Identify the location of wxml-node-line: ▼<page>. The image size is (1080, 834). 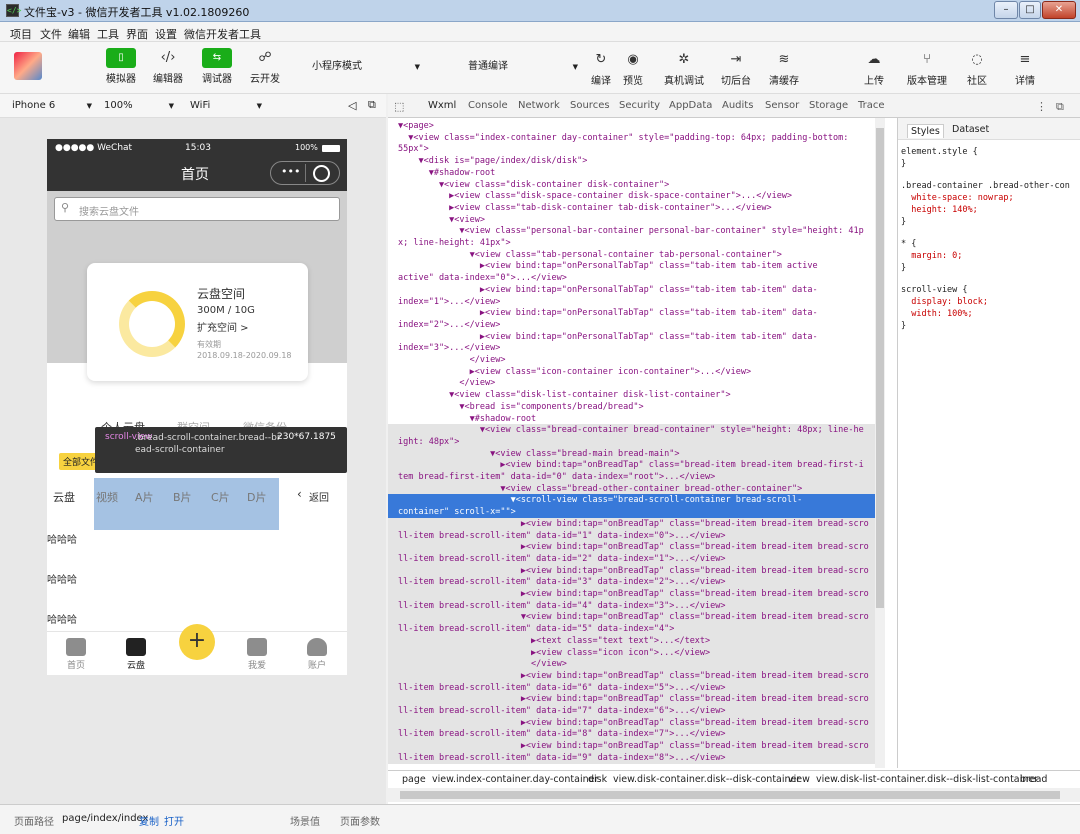
(631, 126).